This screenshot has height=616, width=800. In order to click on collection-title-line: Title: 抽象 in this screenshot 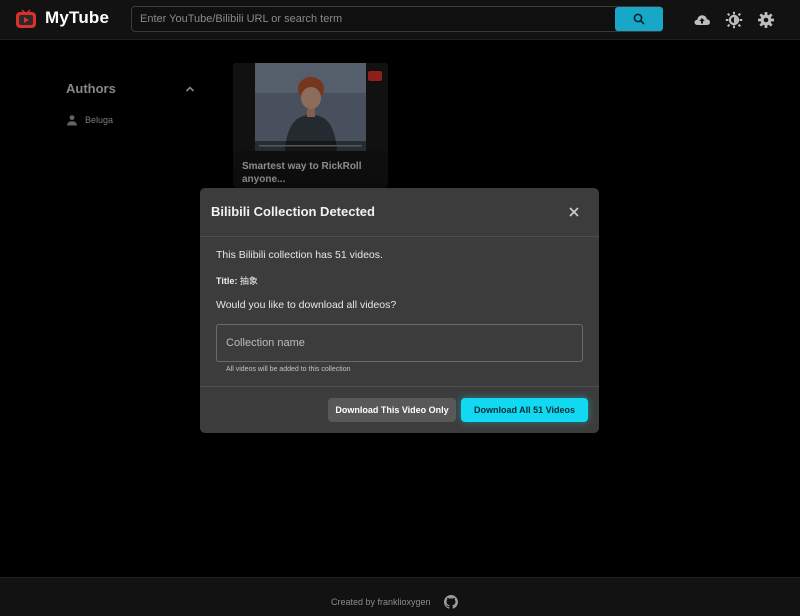, I will do `click(237, 280)`.